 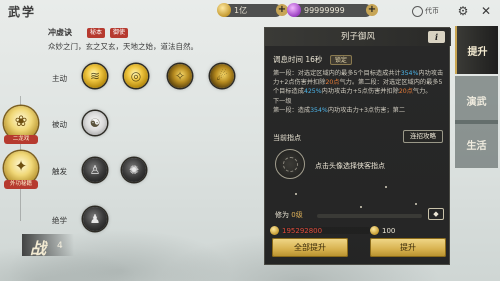 I want to click on tab-practice: 演武, so click(x=476, y=100).